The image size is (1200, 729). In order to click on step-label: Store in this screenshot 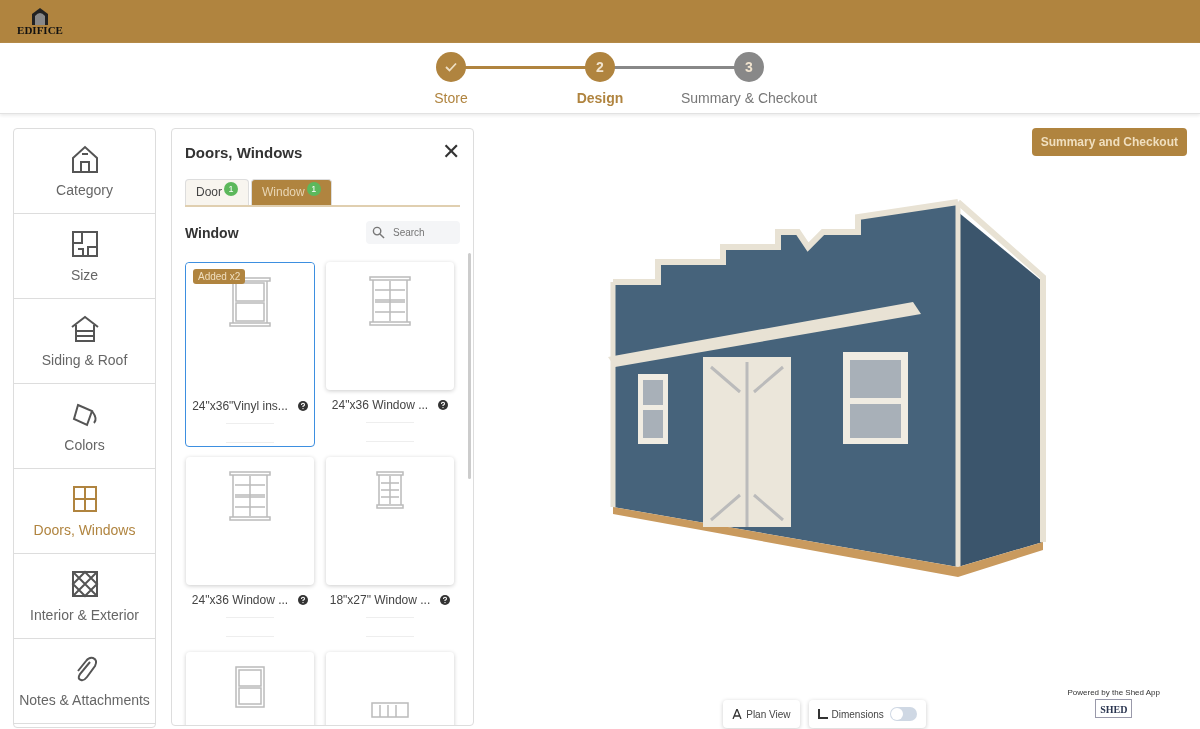, I will do `click(451, 98)`.